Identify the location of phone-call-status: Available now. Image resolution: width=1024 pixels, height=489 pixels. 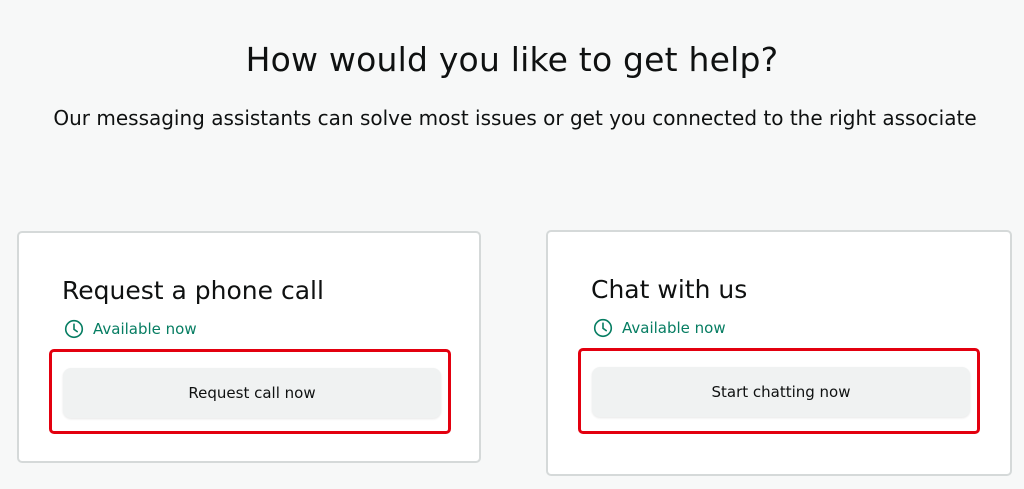
(130, 329).